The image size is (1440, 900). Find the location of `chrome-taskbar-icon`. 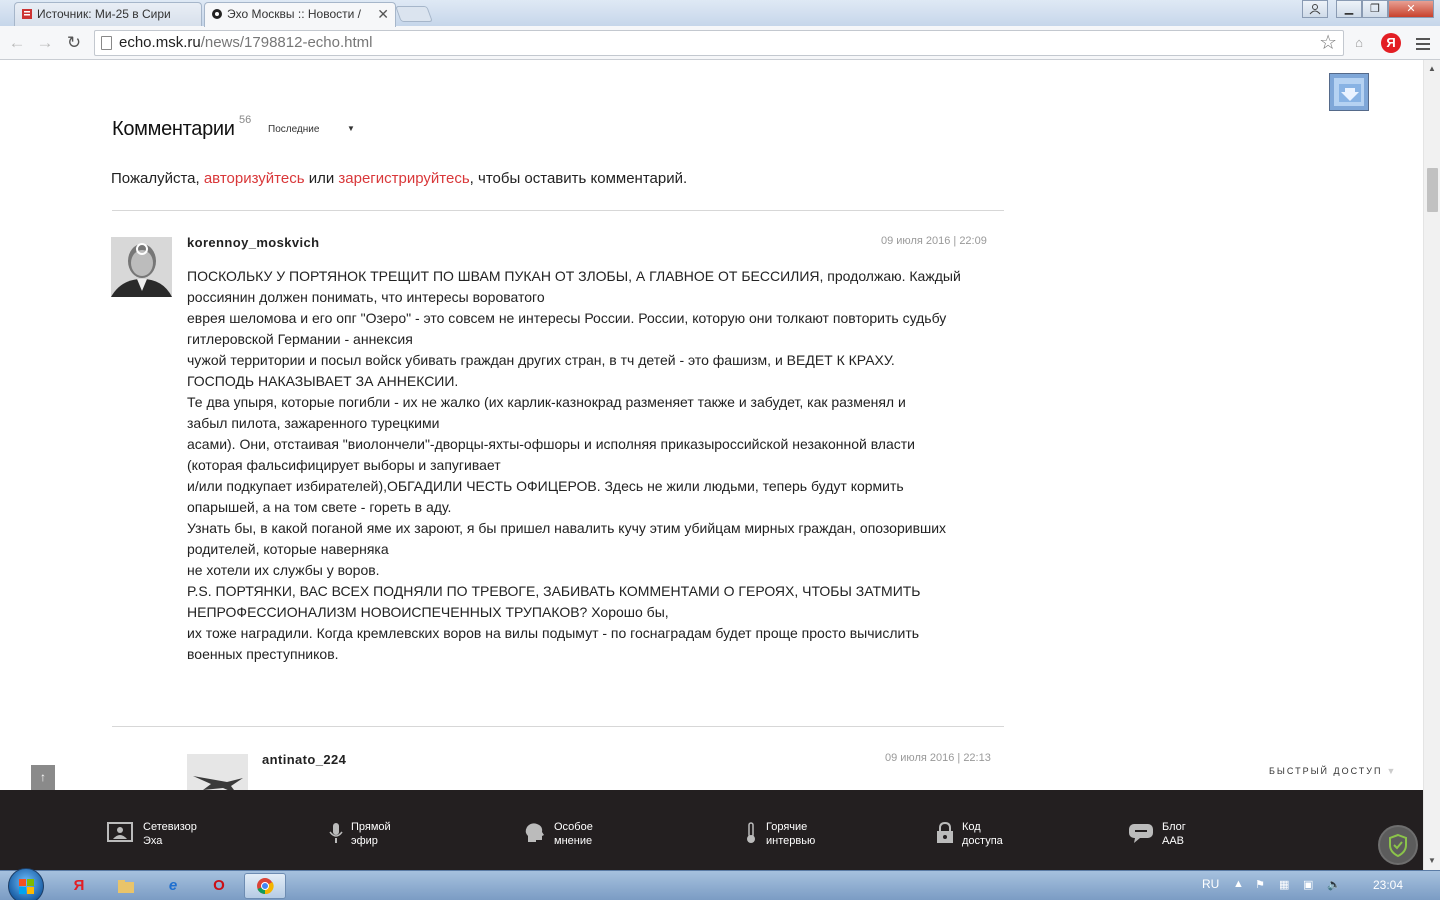

chrome-taskbar-icon is located at coordinates (265, 886).